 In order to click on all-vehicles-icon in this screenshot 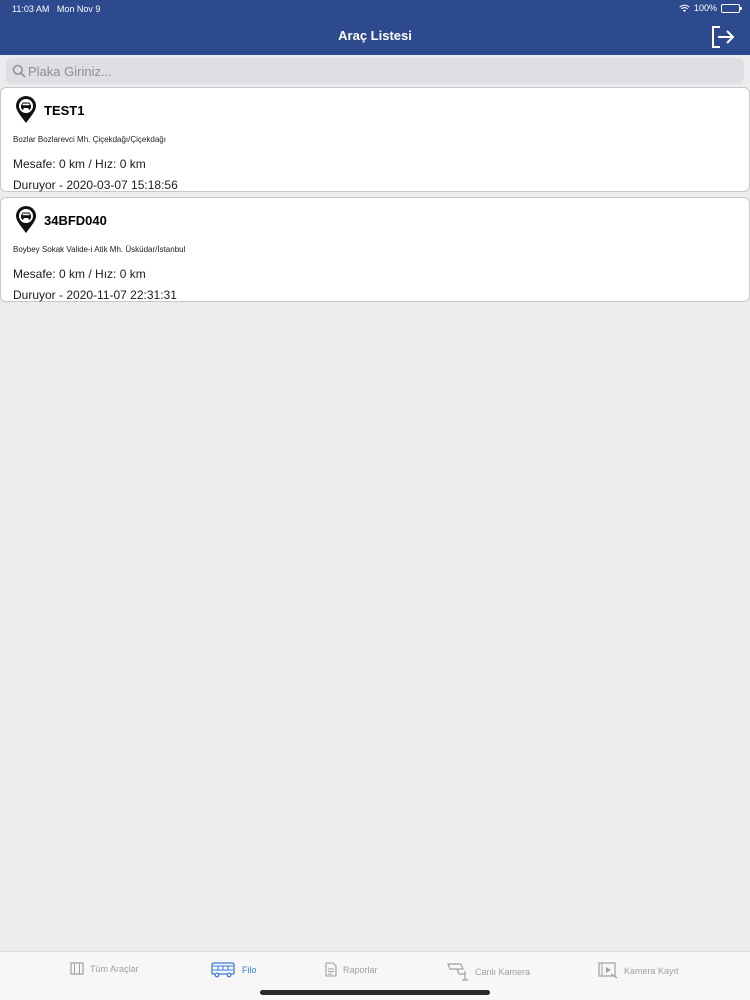, I will do `click(77, 968)`.